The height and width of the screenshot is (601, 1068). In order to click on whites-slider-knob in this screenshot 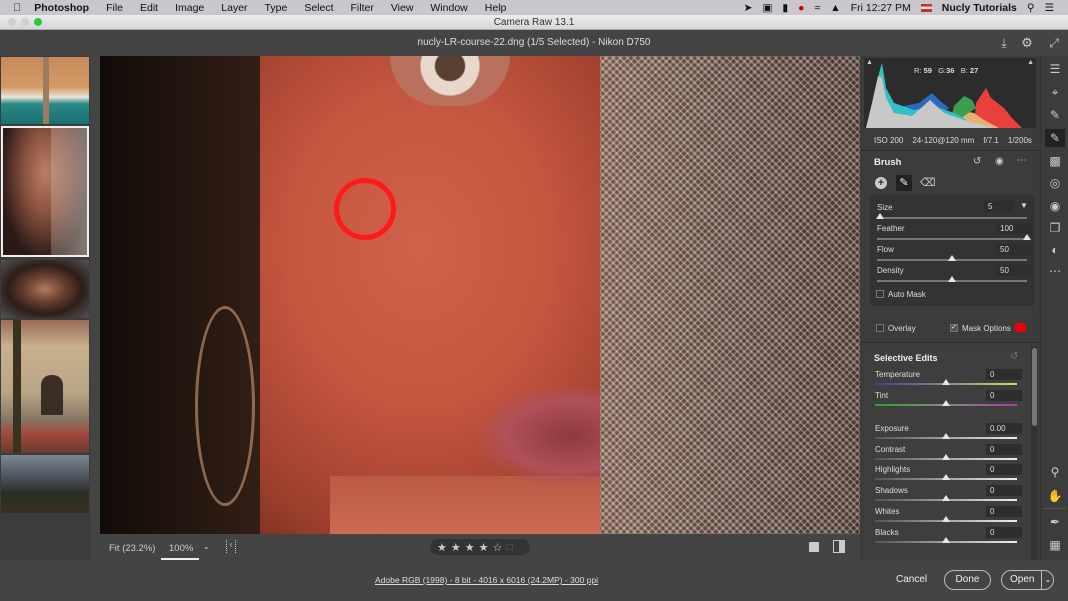, I will do `click(946, 518)`.